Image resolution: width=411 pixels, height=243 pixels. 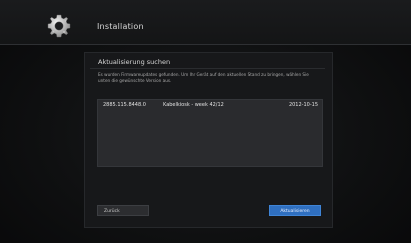 I want to click on page-title: Installation, so click(x=120, y=26).